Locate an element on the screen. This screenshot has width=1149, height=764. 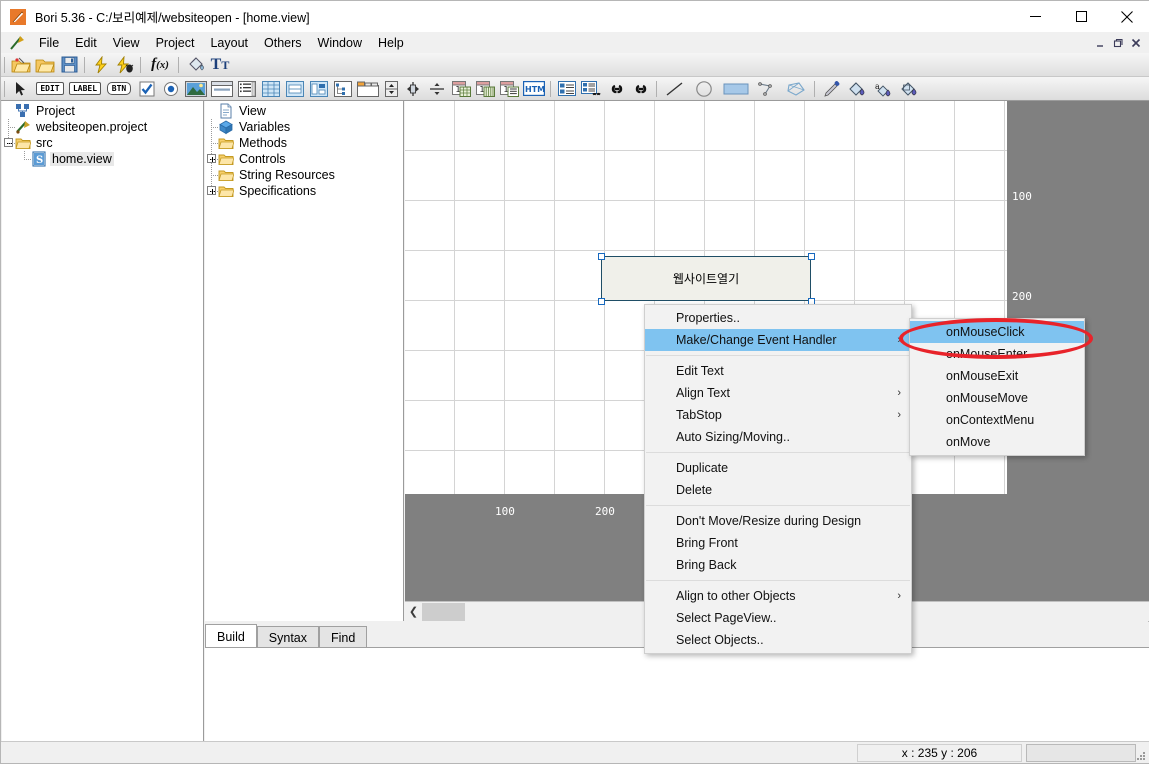
resize-grip-icon is located at coordinates (1141, 755).